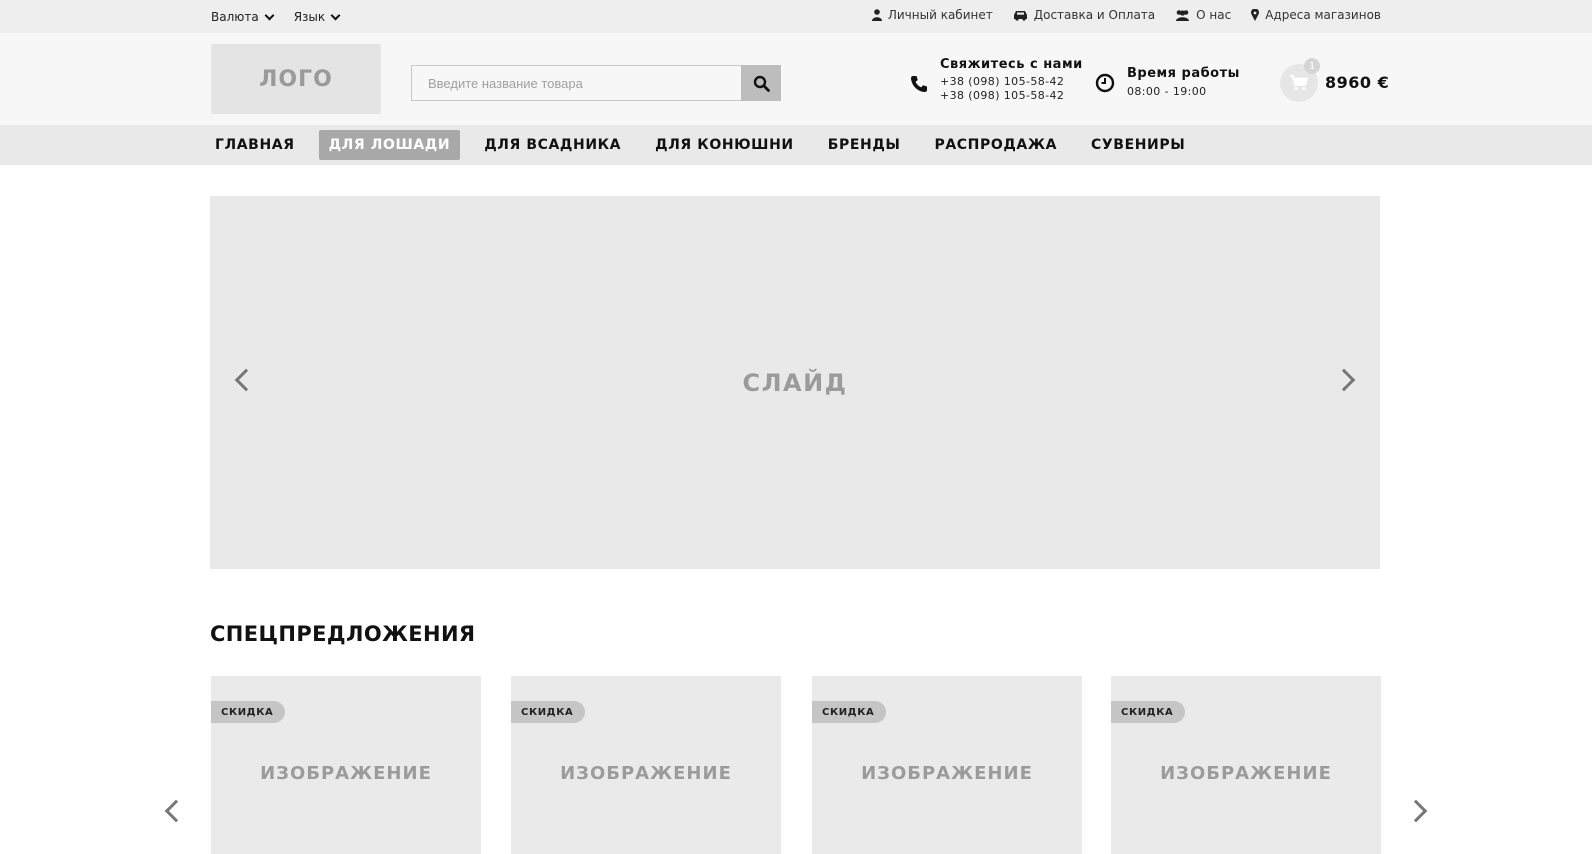  Describe the element at coordinates (296, 79) in the screenshot. I see `logo: ЛОГО` at that location.